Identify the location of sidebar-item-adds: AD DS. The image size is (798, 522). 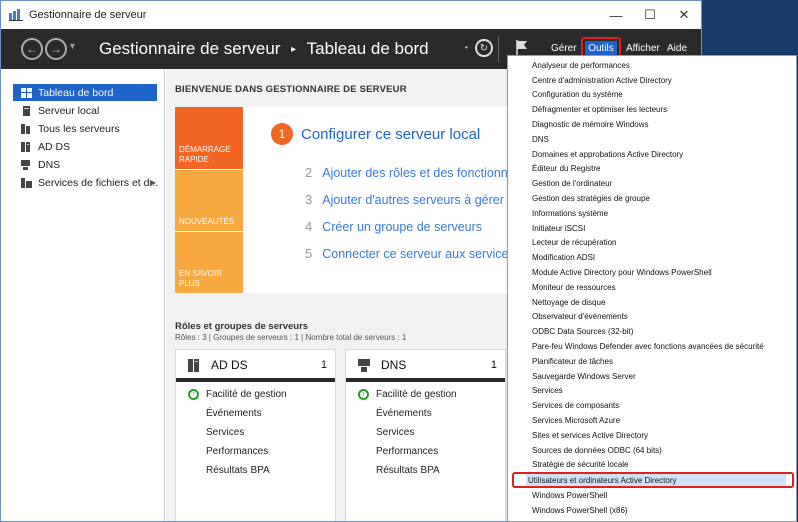
(82, 146).